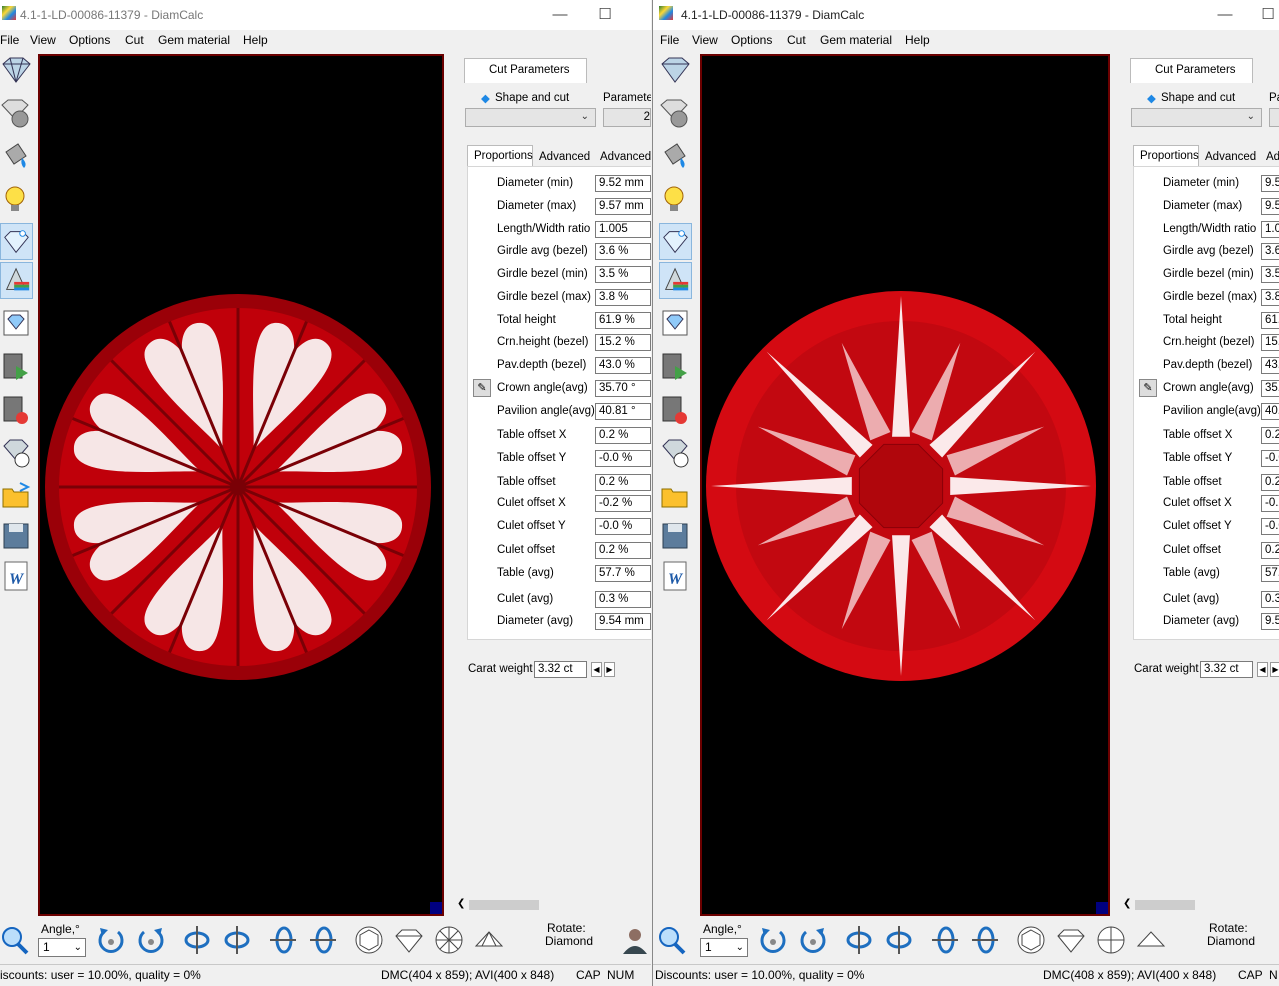 This screenshot has width=1279, height=986. I want to click on rotate-mode-value: Diamond, so click(569, 941).